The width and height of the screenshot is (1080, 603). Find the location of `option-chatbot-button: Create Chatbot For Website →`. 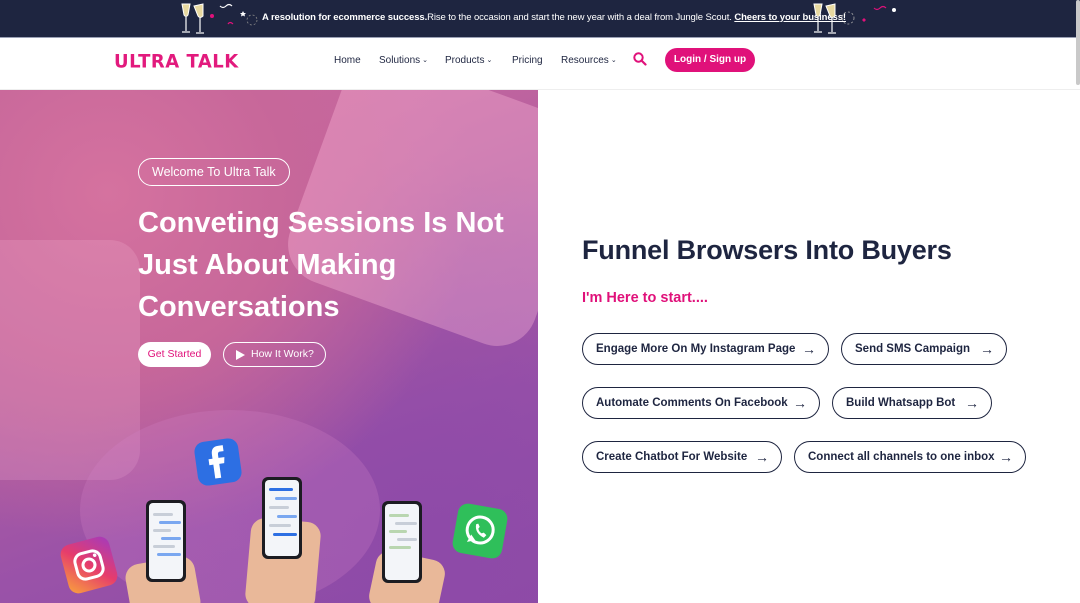

option-chatbot-button: Create Chatbot For Website → is located at coordinates (682, 457).